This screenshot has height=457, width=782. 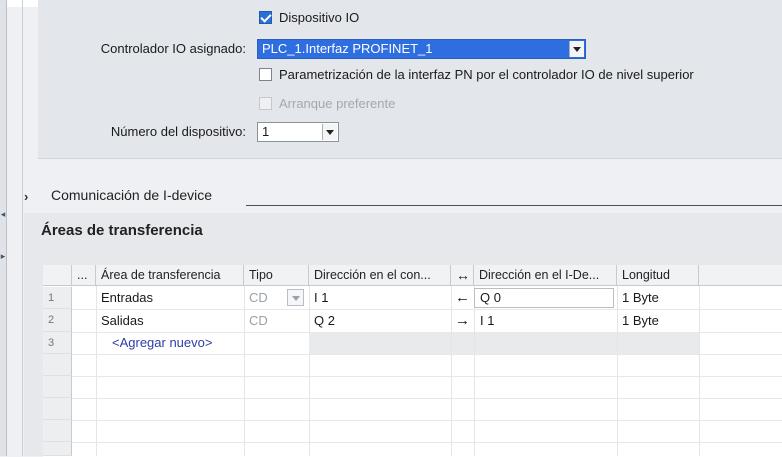 I want to click on row-number: 1, so click(x=57, y=298).